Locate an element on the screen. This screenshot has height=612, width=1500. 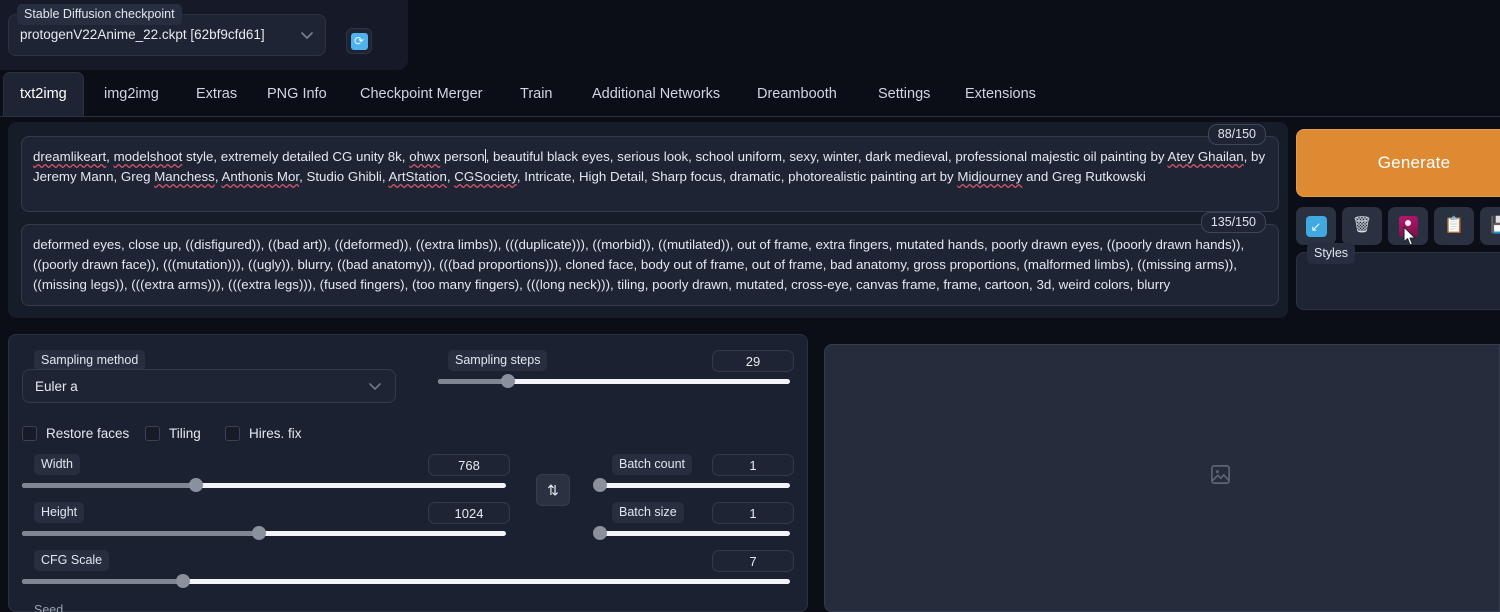
clipboard-icon: 📋 is located at coordinates (1454, 225).